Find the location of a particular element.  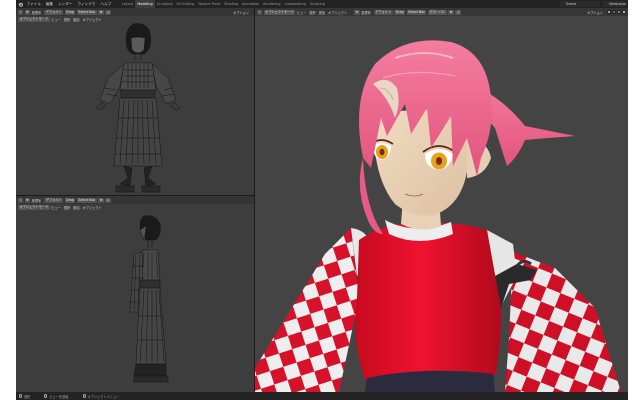

menu-add: 追加 is located at coordinates (322, 12).